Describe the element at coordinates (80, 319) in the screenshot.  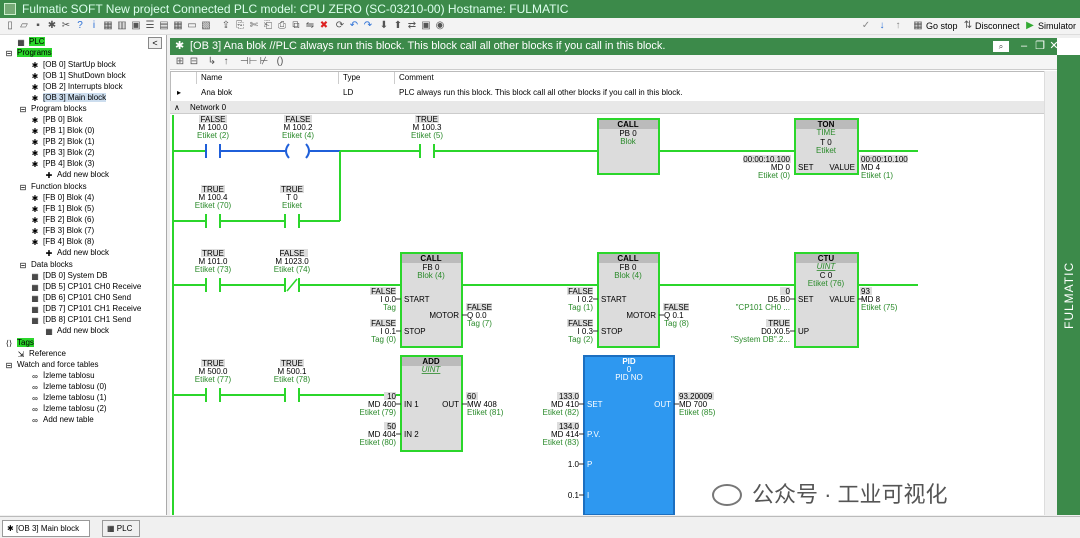
I see `tree-item-db8: ▦ [DB 8] CP101 CH1 Send` at that location.